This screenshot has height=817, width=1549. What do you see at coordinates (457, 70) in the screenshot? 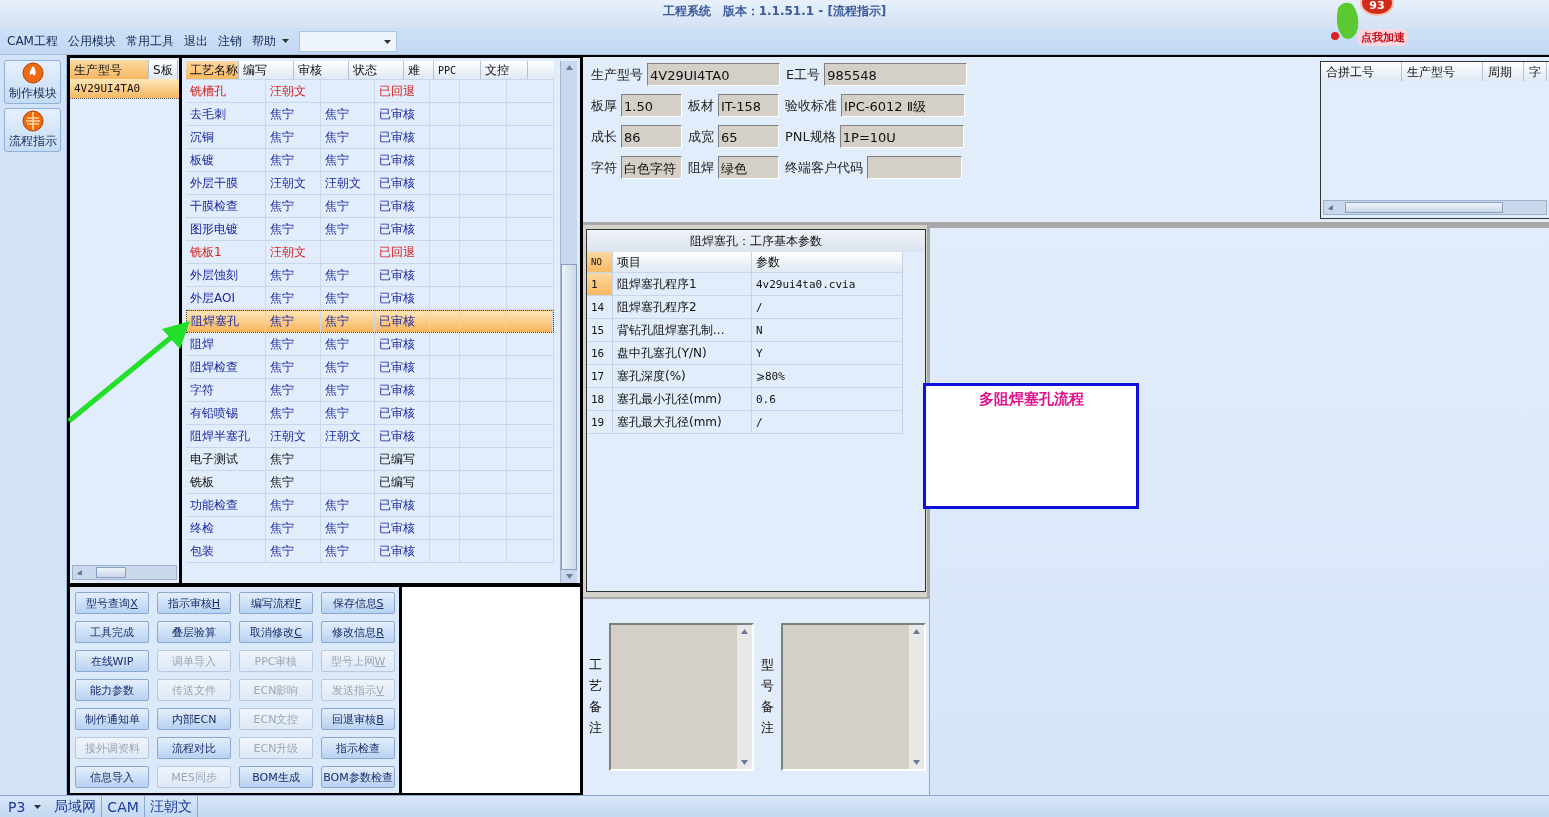
I see `column-header: PPC` at bounding box center [457, 70].